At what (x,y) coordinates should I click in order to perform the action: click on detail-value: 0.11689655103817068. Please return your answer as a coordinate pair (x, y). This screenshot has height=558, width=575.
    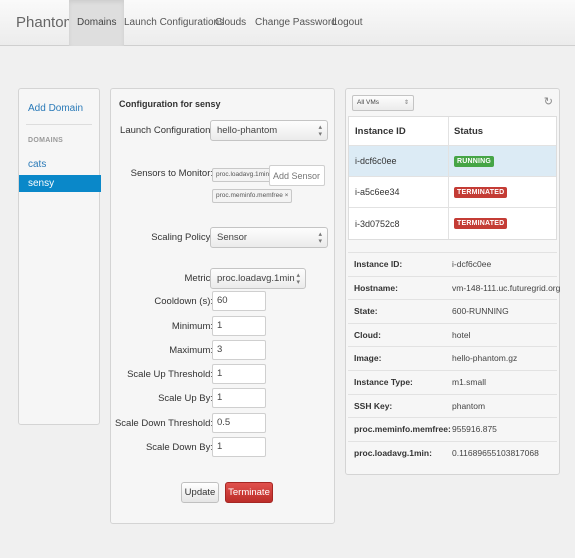
    Looking at the image, I should click on (495, 452).